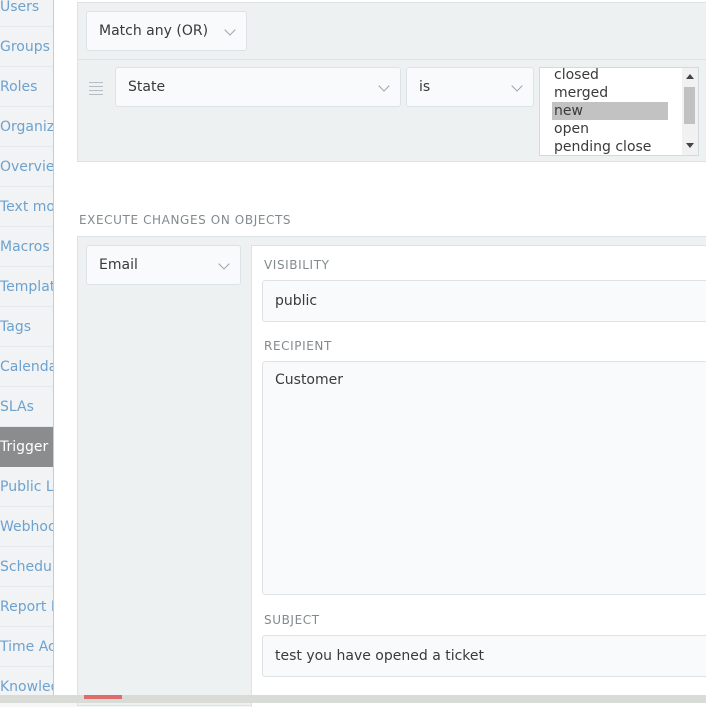  I want to click on subject-input: test you have opened a ticket, so click(484, 656).